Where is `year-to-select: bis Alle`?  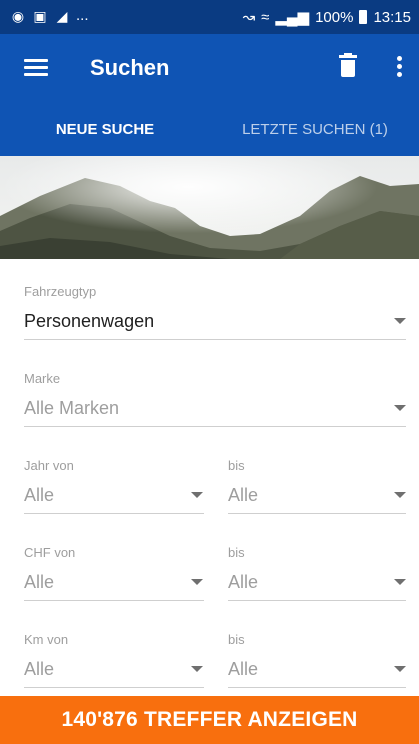
year-to-select: bis Alle is located at coordinates (317, 486).